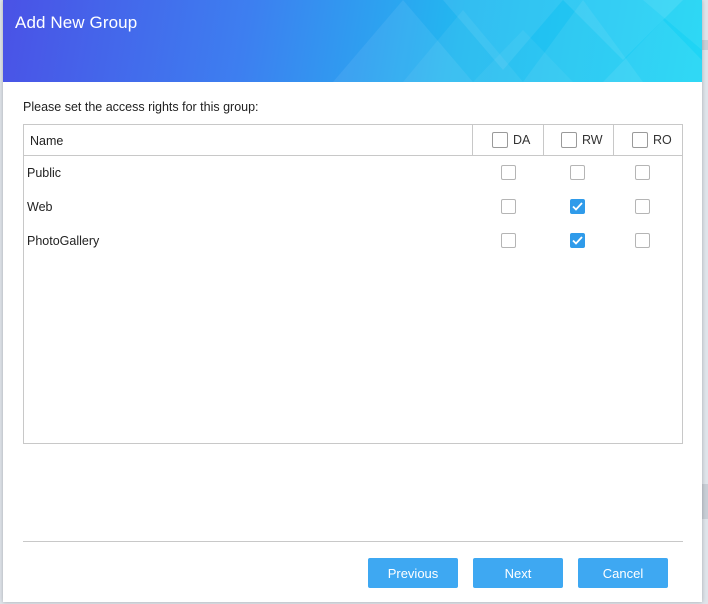 This screenshot has height=604, width=708. Describe the element at coordinates (353, 173) in the screenshot. I see `table-row: Public` at that location.